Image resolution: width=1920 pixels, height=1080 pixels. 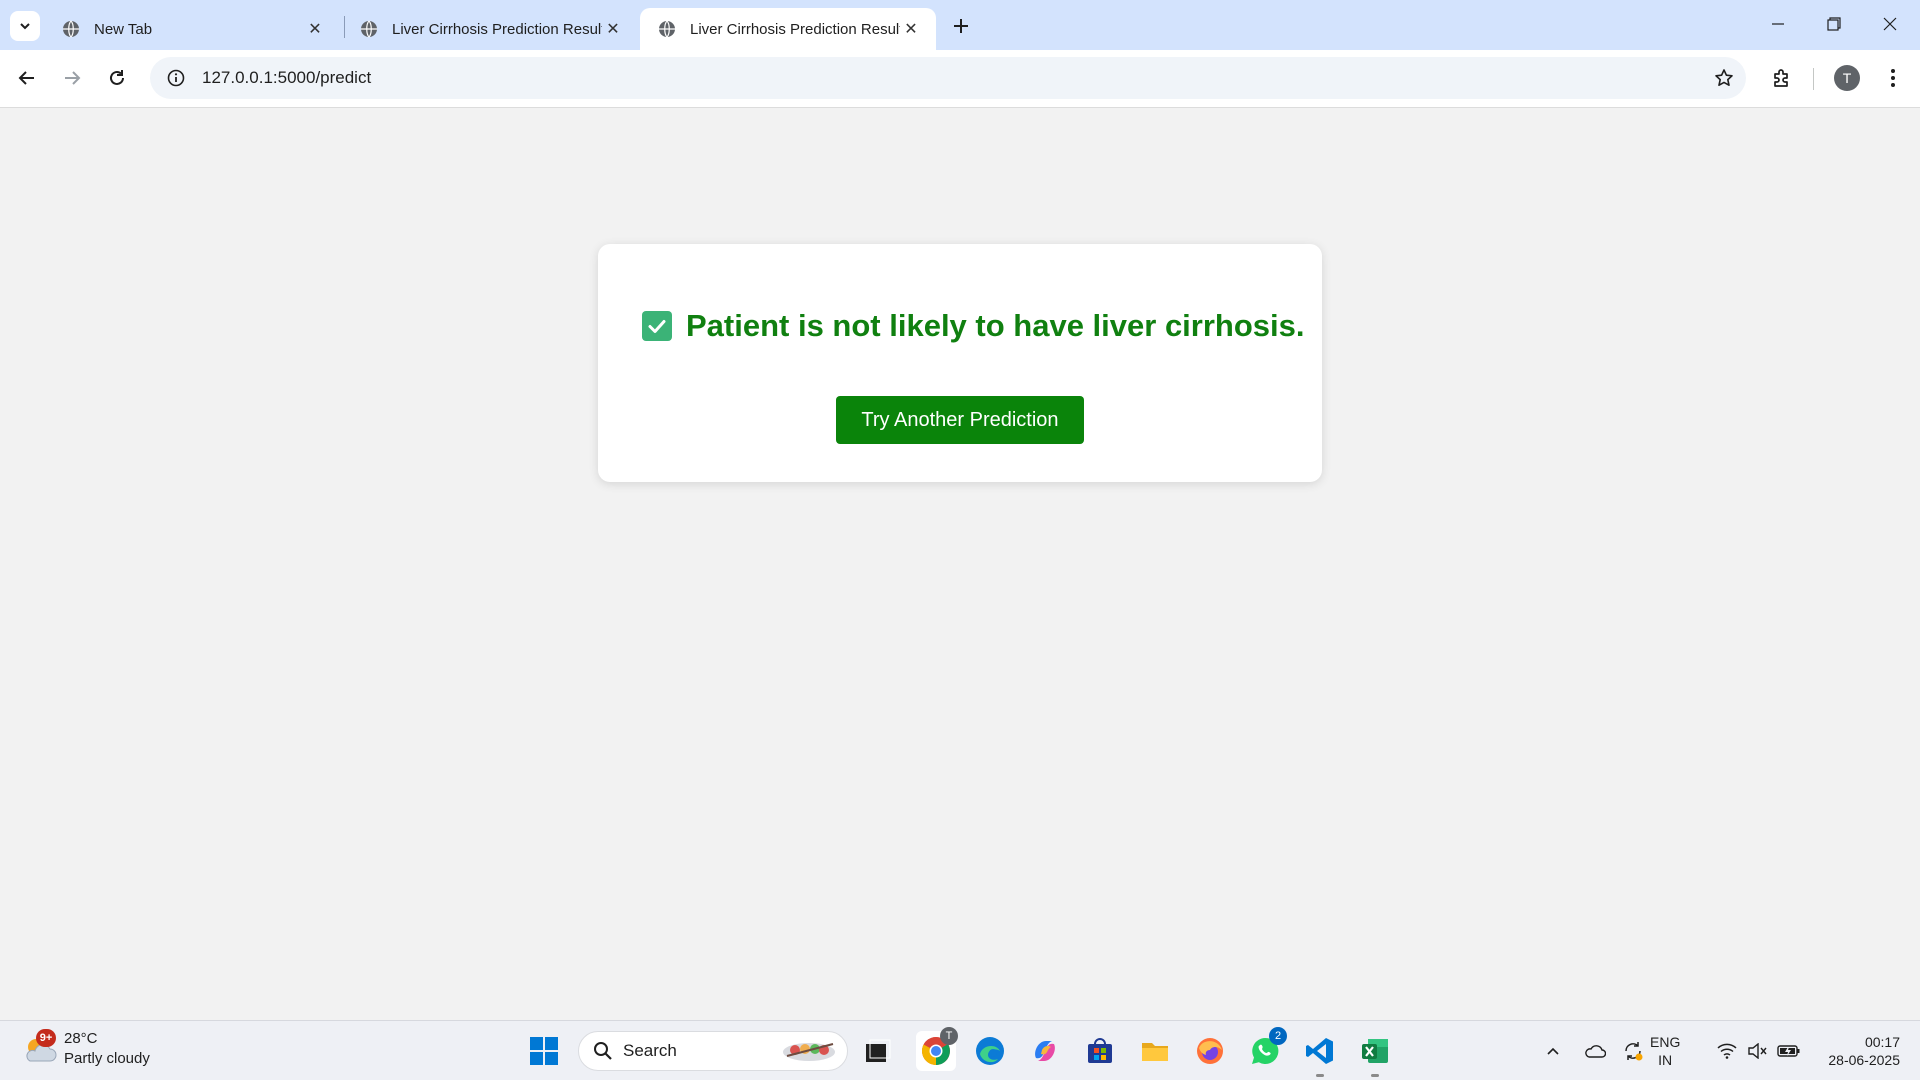 I want to click on toolbar-divider, so click(x=1813, y=79).